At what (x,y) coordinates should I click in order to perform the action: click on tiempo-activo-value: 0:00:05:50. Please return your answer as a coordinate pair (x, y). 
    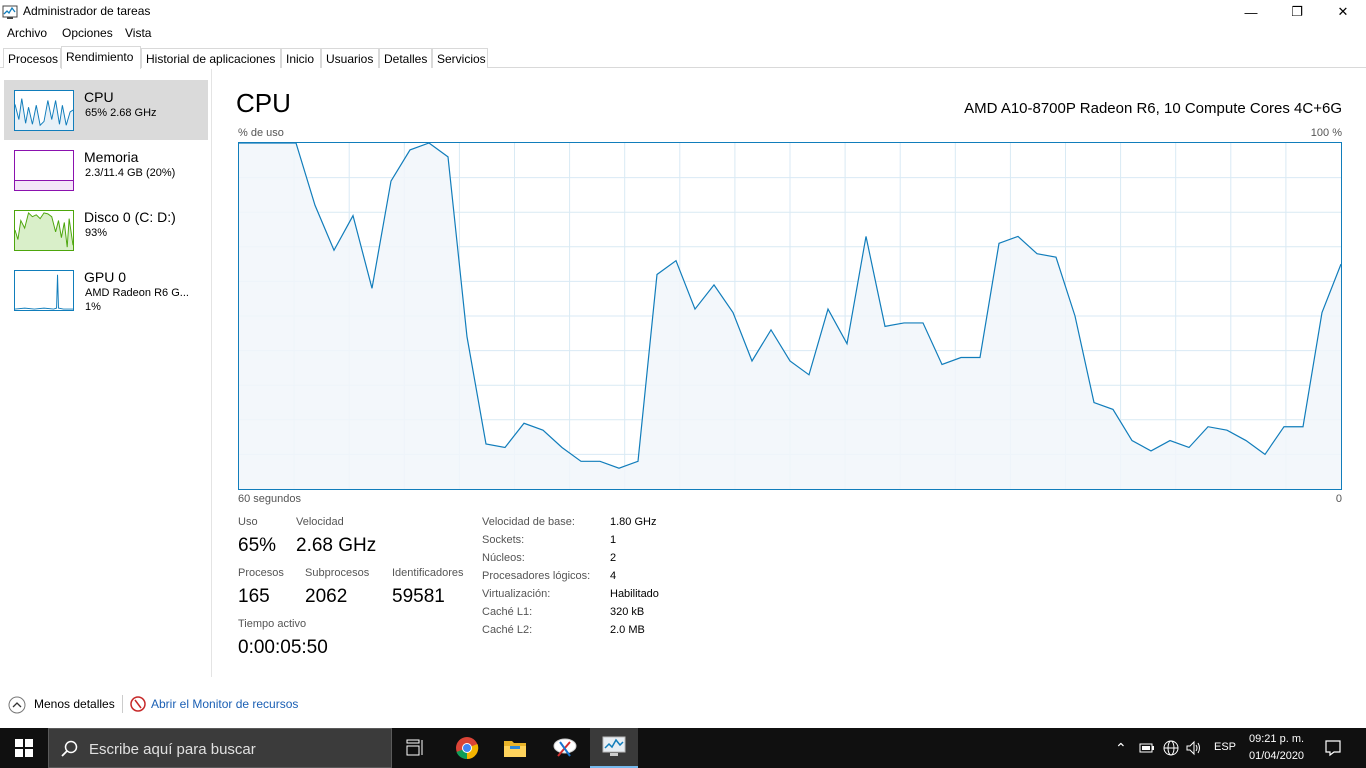
    Looking at the image, I should click on (283, 647).